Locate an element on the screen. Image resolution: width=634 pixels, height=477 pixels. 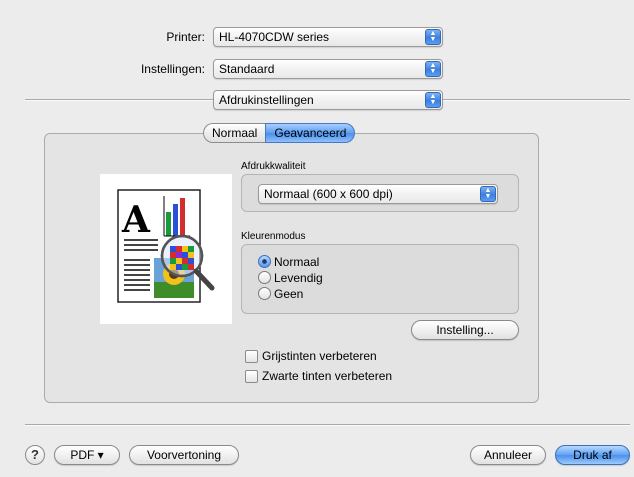
tab-geavanceerd: Geavanceerd is located at coordinates (310, 133).